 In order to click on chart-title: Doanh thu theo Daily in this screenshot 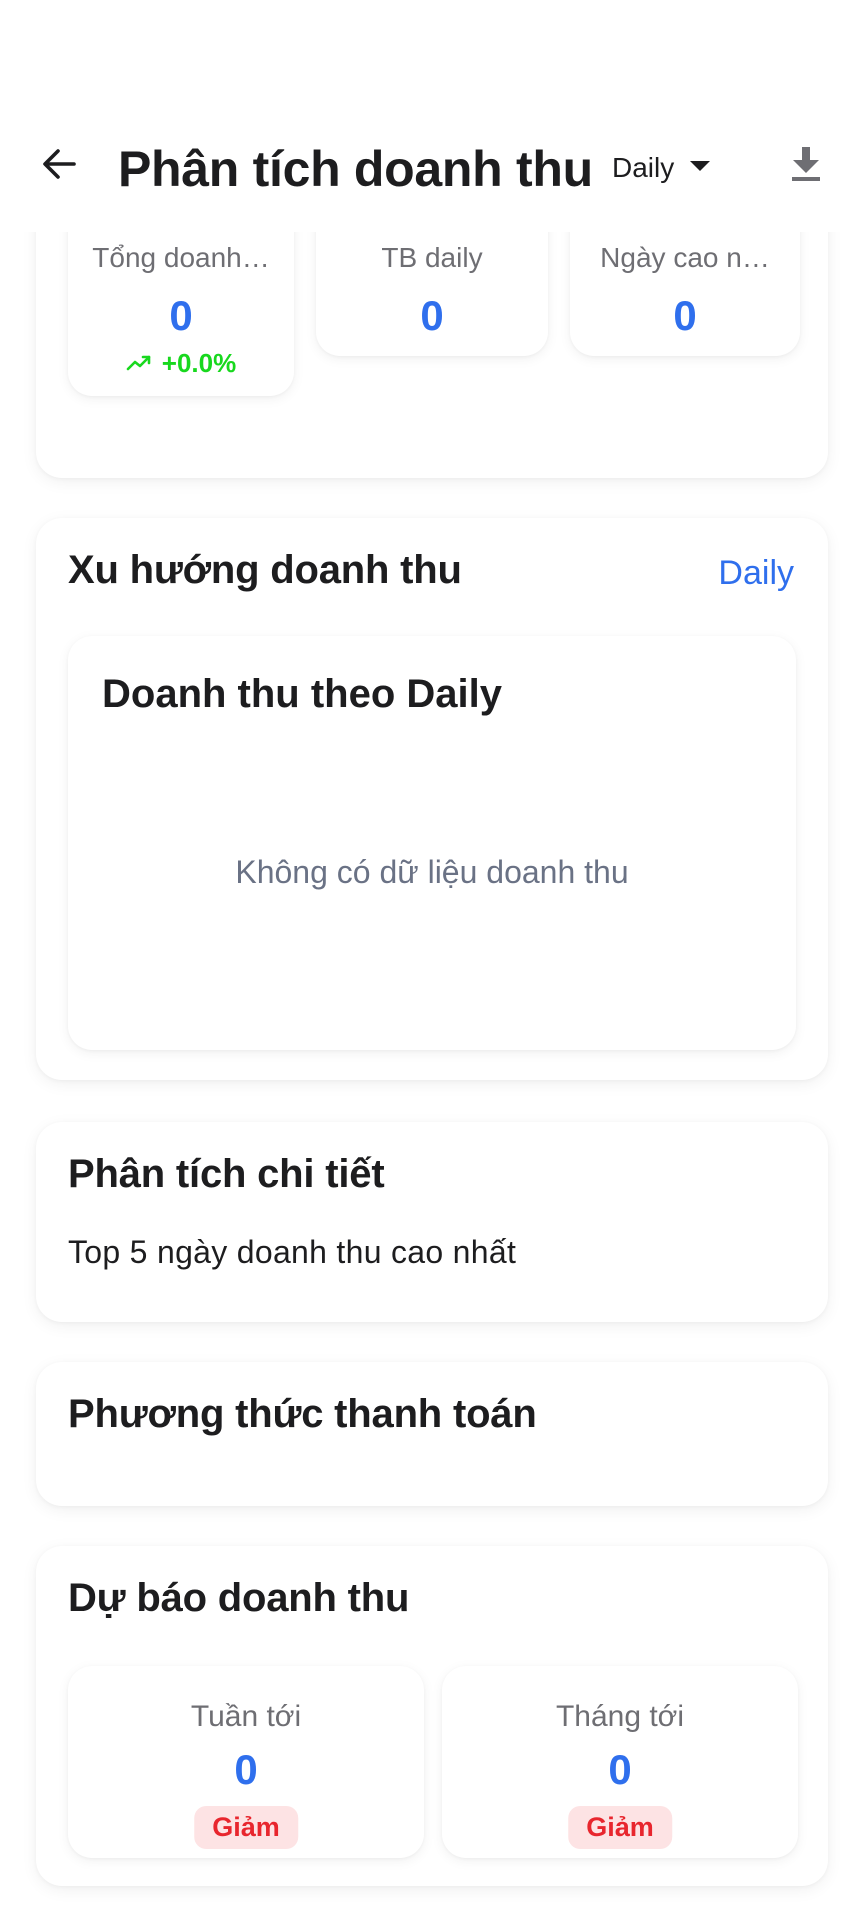, I will do `click(302, 694)`.